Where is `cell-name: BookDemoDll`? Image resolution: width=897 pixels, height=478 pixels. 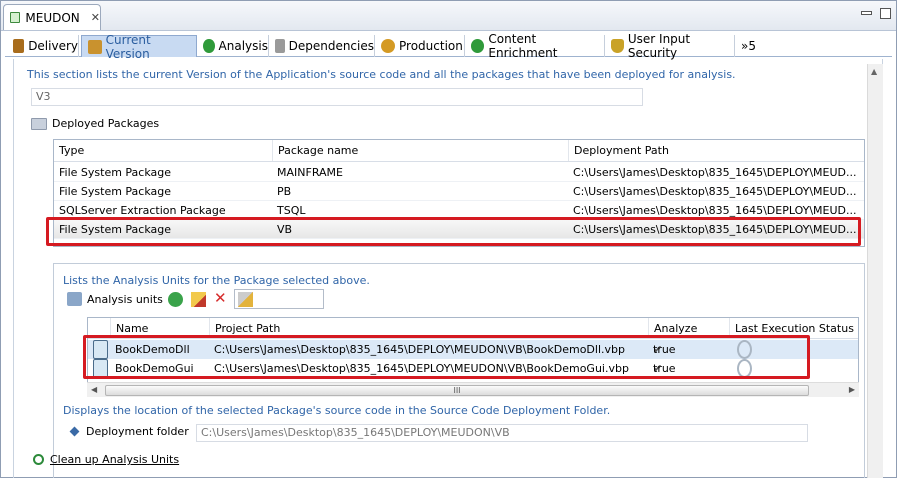
cell-name: BookDemoDll is located at coordinates (152, 349).